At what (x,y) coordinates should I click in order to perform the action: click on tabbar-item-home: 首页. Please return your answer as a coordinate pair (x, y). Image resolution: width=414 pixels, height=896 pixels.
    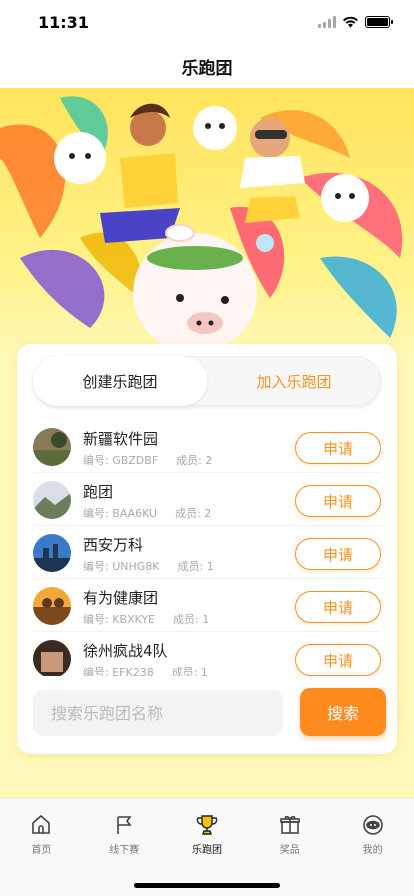
    Looking at the image, I should click on (41, 831).